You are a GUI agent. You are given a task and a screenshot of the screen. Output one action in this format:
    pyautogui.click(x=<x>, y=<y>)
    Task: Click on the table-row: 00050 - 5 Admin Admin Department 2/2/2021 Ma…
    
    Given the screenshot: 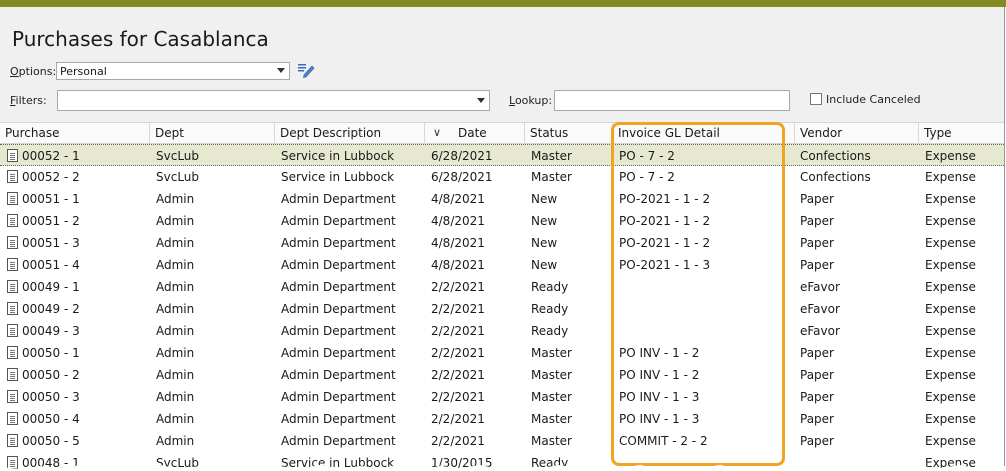 What is the action you would take?
    pyautogui.click(x=502, y=441)
    